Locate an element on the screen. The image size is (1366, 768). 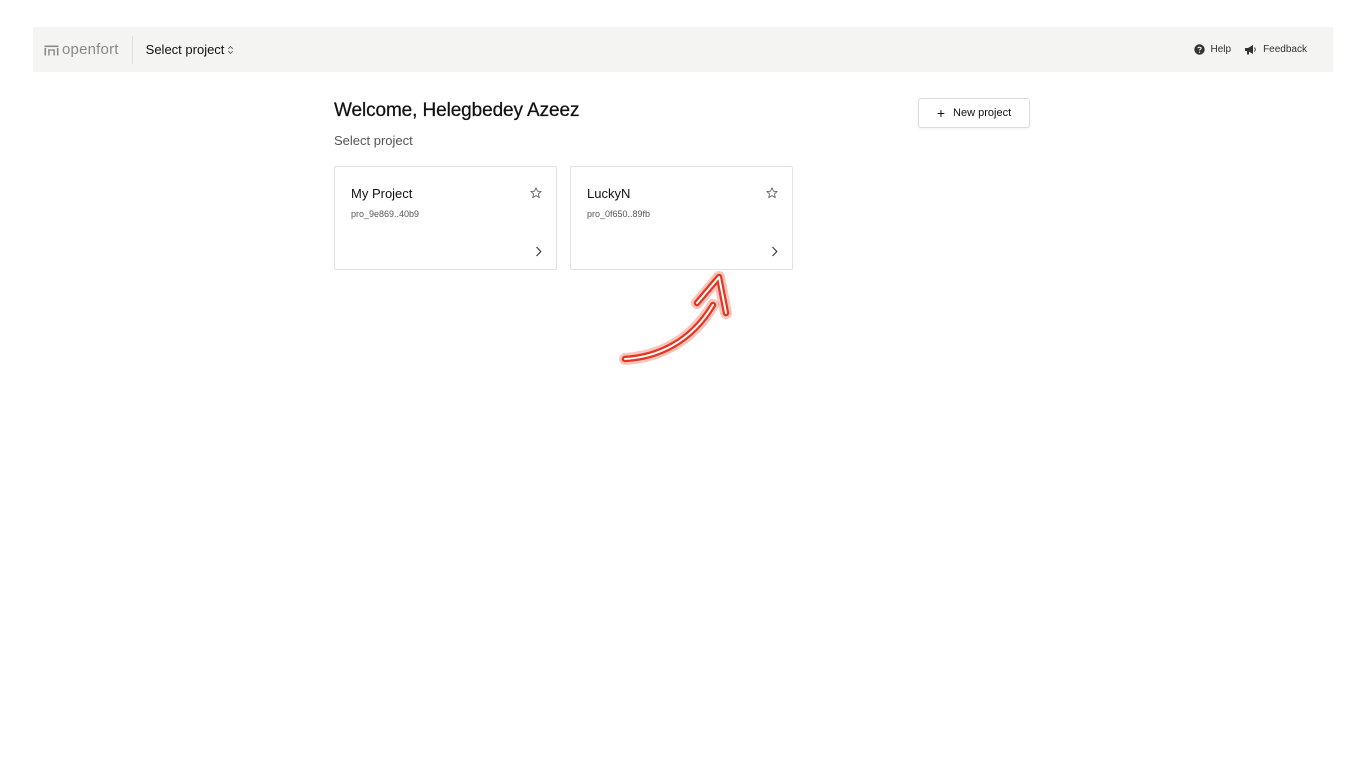
topbar-actions: Help Feedback is located at coordinates (1263, 49).